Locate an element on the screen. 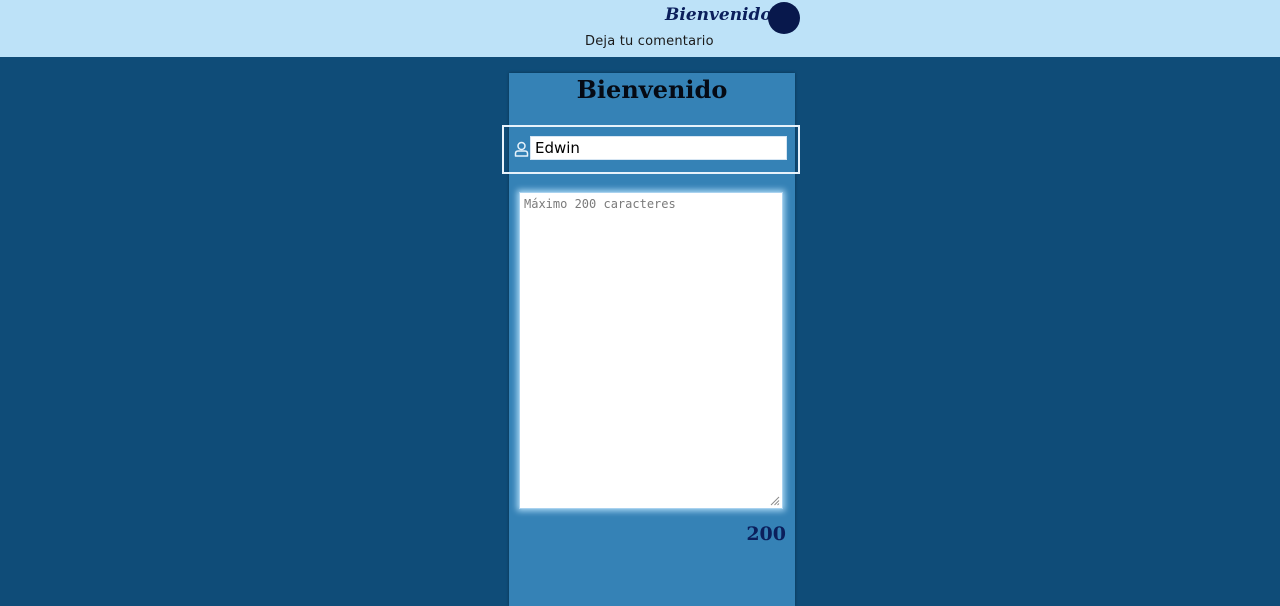 The width and height of the screenshot is (1280, 606). brand-title: Bienvenido is located at coordinates (718, 15).